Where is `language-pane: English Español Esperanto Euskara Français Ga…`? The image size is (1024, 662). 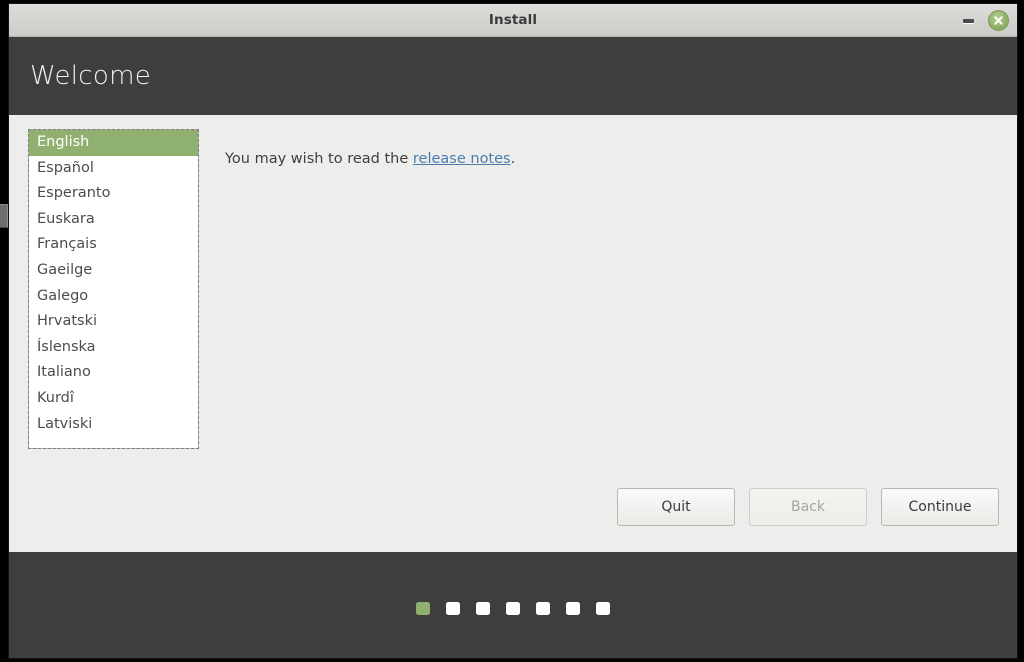
language-pane: English Español Esperanto Euskara Français Ga… is located at coordinates (104, 308).